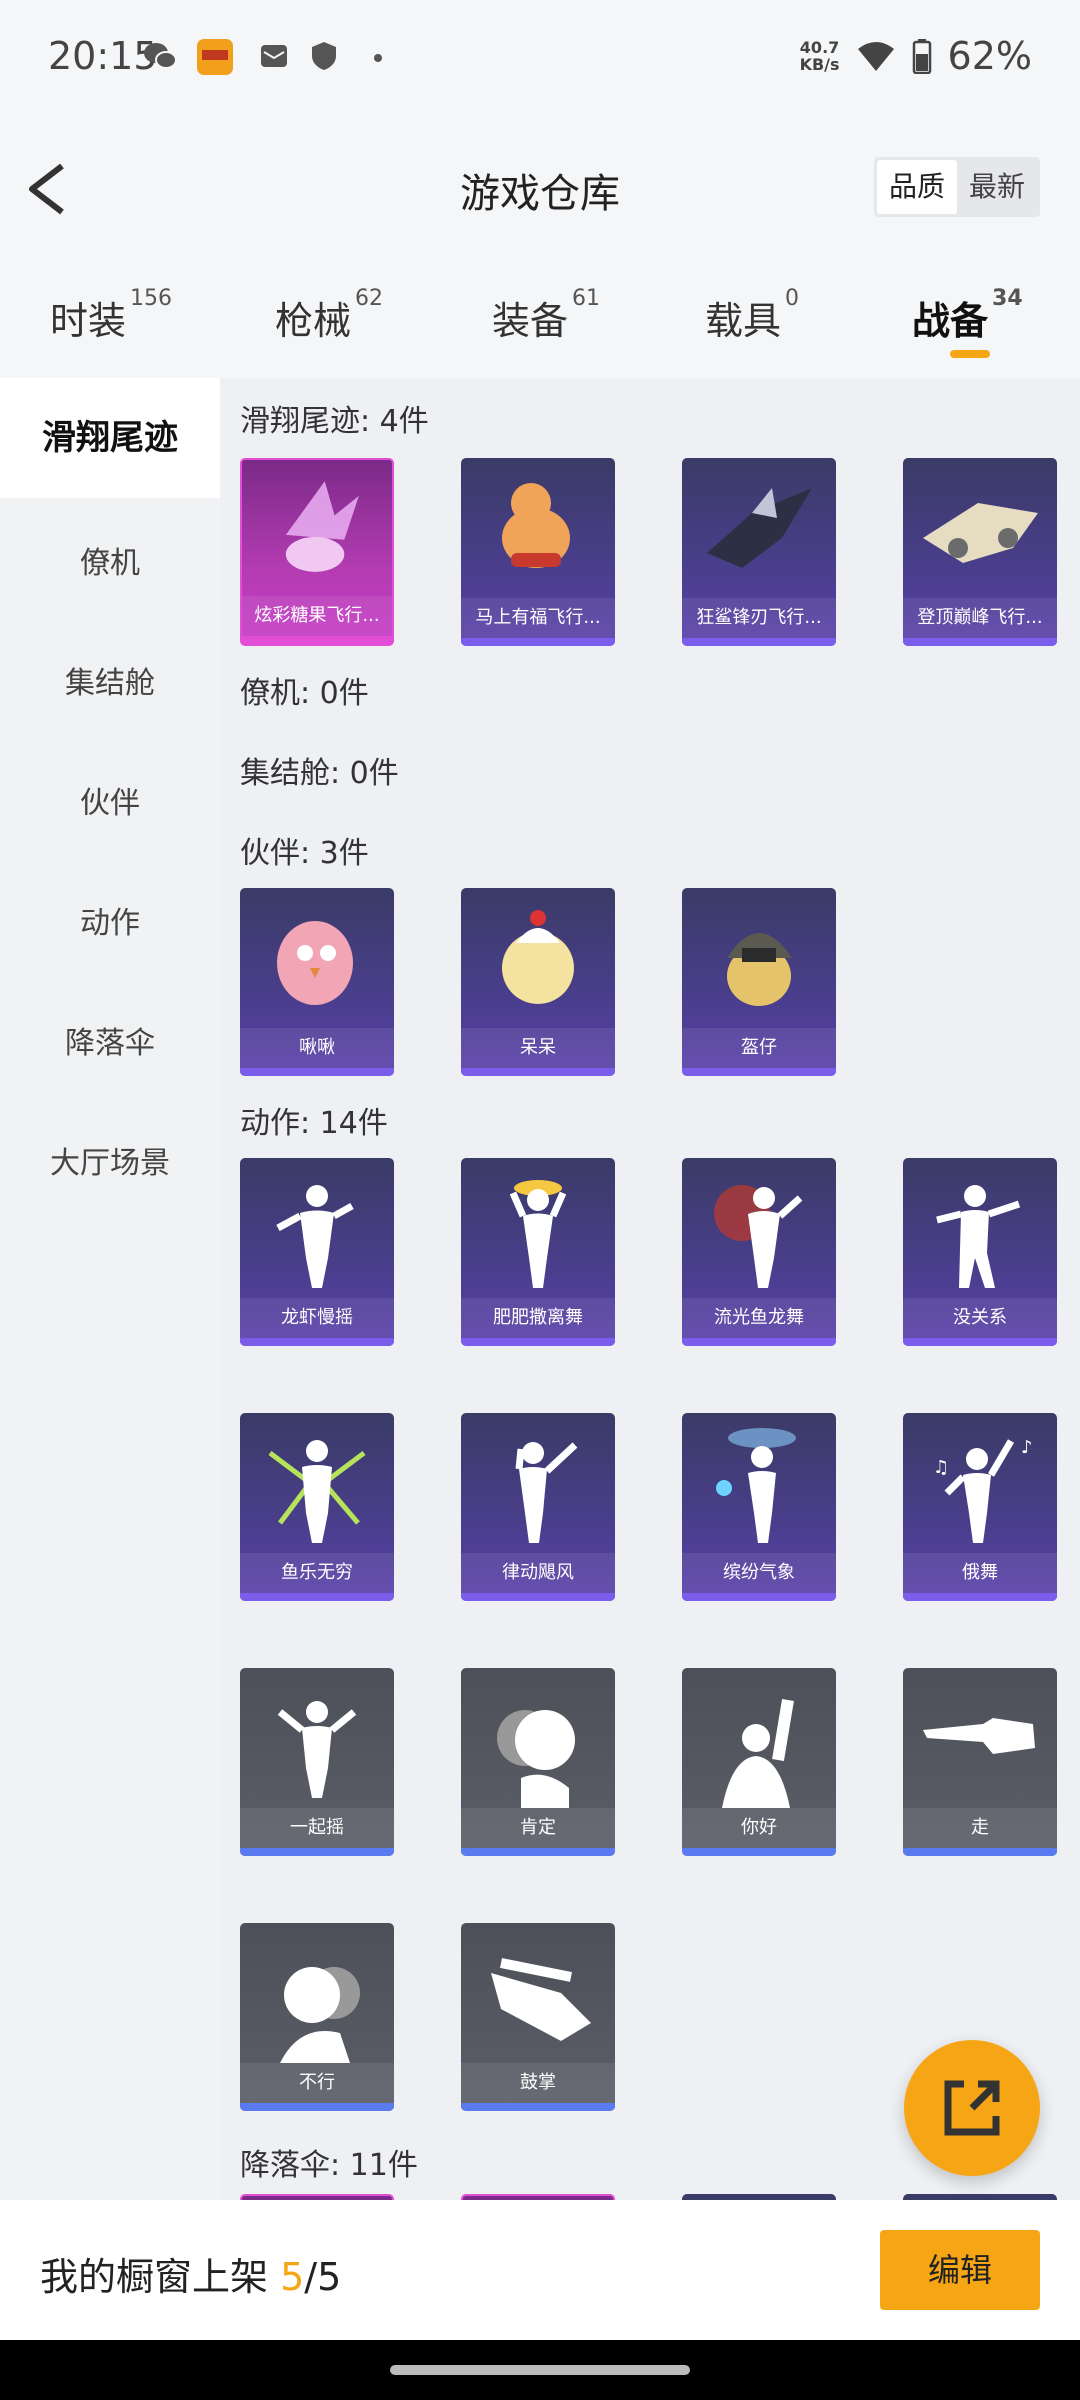 The height and width of the screenshot is (2400, 1080). What do you see at coordinates (317, 1828) in the screenshot?
I see `item-label: 一起摇` at bounding box center [317, 1828].